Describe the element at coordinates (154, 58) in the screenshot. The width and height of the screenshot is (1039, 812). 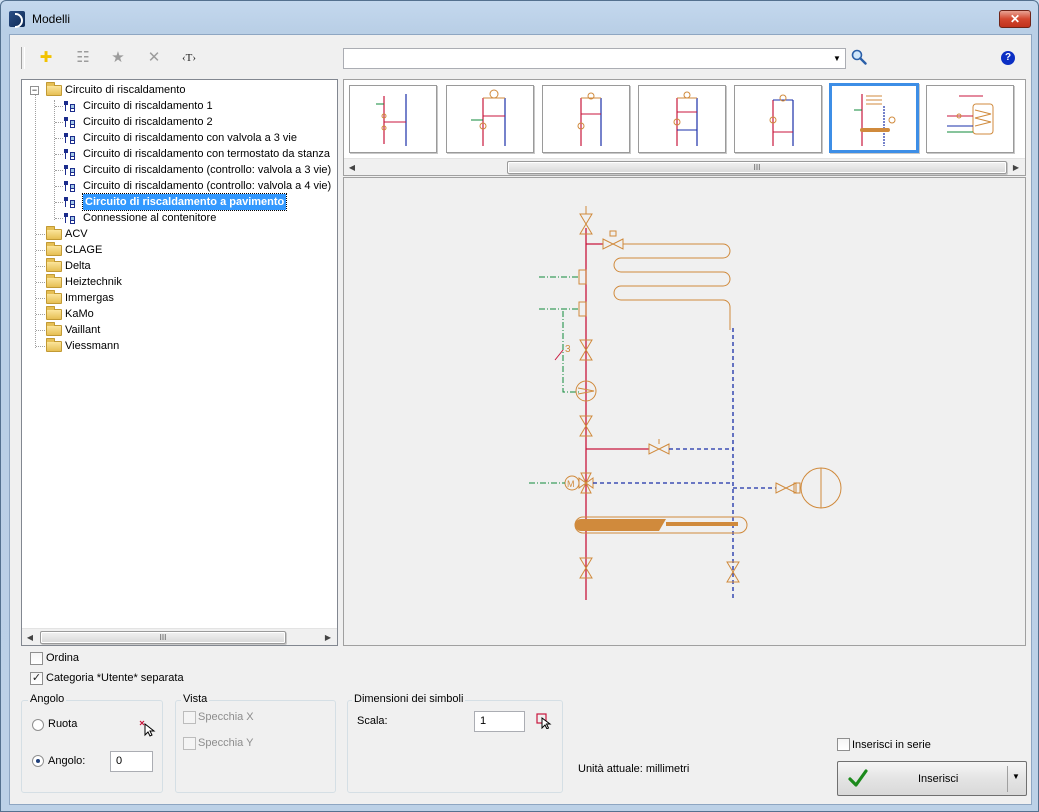
I see `delete-icon: ✕` at that location.